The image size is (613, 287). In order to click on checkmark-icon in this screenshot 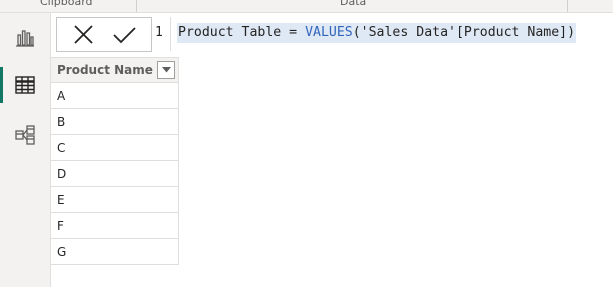, I will do `click(124, 35)`.